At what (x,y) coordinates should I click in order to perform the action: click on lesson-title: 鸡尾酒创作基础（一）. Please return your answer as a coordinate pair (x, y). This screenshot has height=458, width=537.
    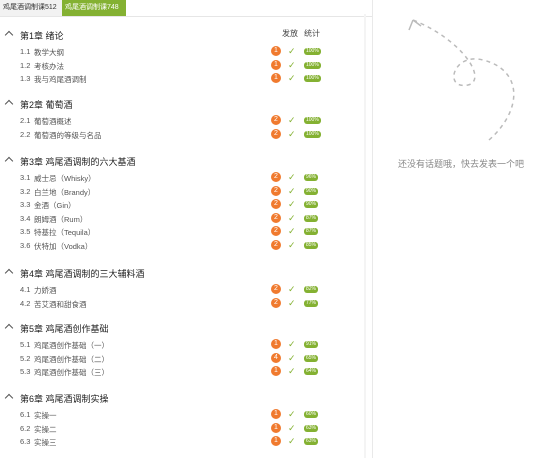
    Looking at the image, I should click on (71, 345).